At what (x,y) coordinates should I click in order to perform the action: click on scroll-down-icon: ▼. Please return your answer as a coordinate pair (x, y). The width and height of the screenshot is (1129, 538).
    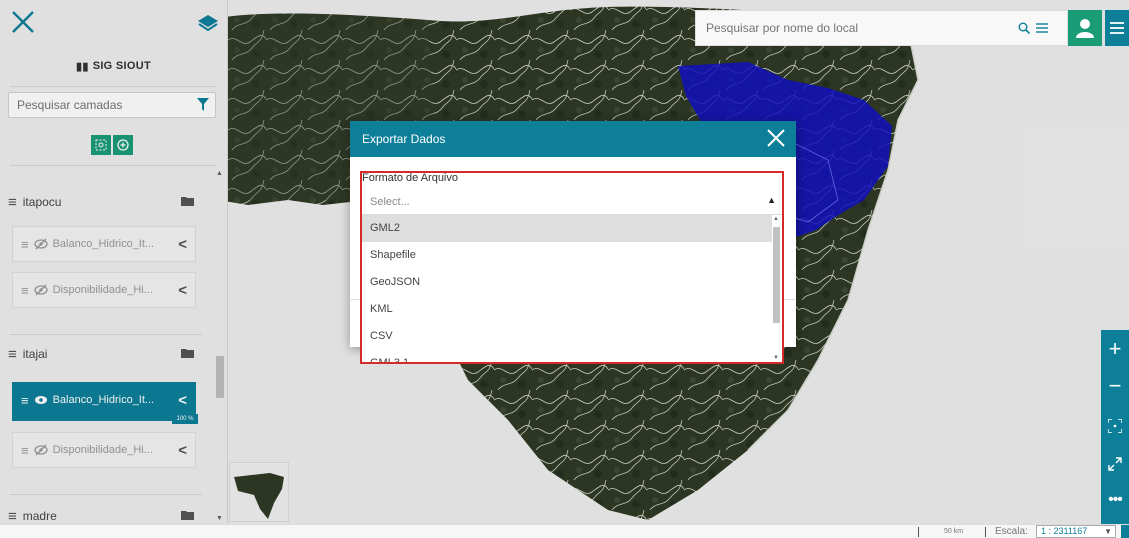
    Looking at the image, I should click on (776, 358).